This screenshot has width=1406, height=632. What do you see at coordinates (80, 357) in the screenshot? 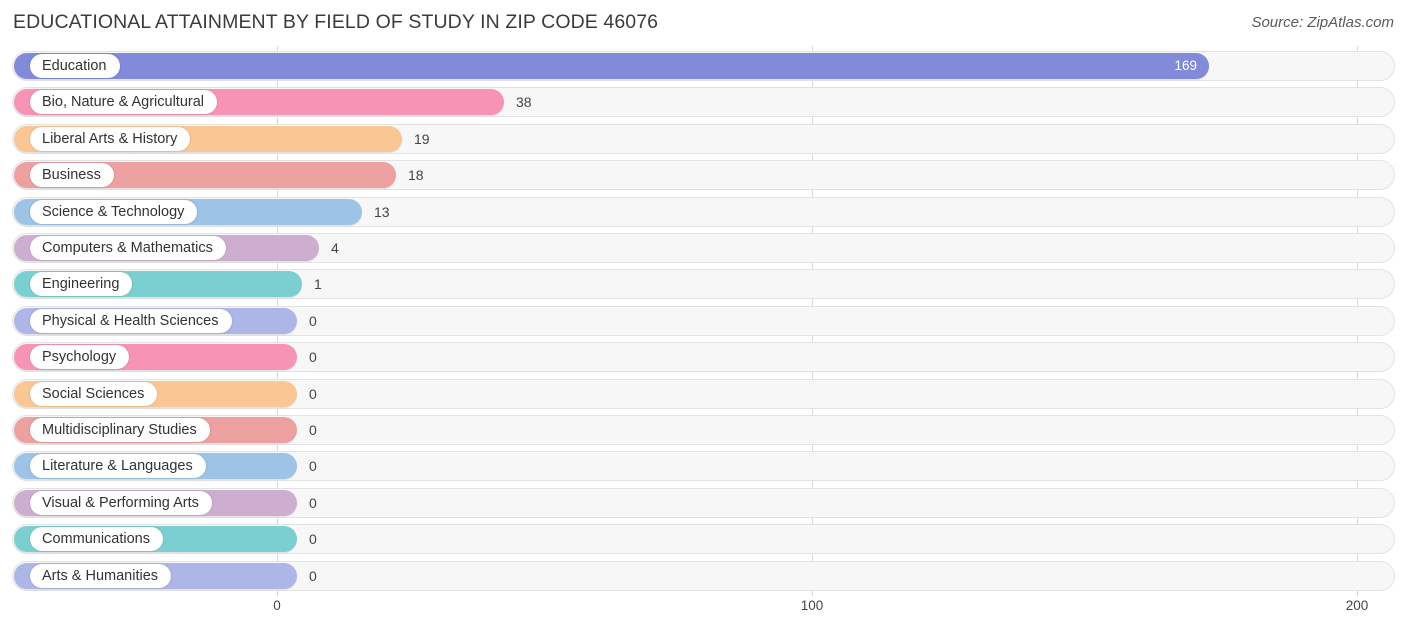
I see `category-label: Psychology` at bounding box center [80, 357].